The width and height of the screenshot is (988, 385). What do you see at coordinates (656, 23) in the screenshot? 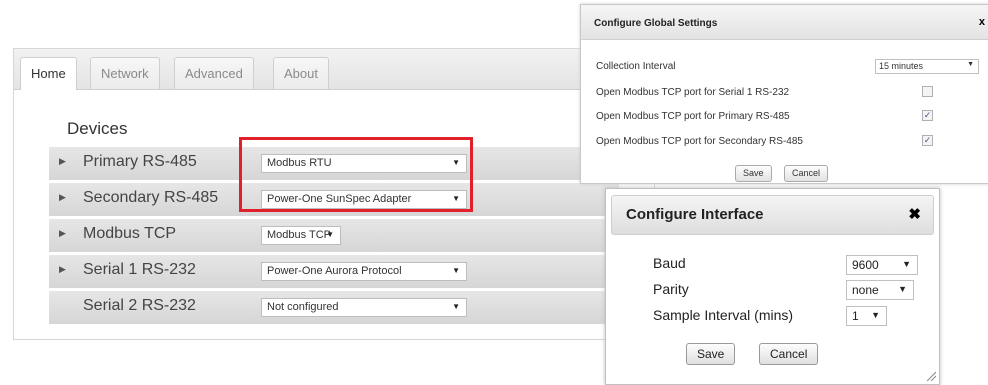
I see `dialog-title: Configure Global Settings` at bounding box center [656, 23].